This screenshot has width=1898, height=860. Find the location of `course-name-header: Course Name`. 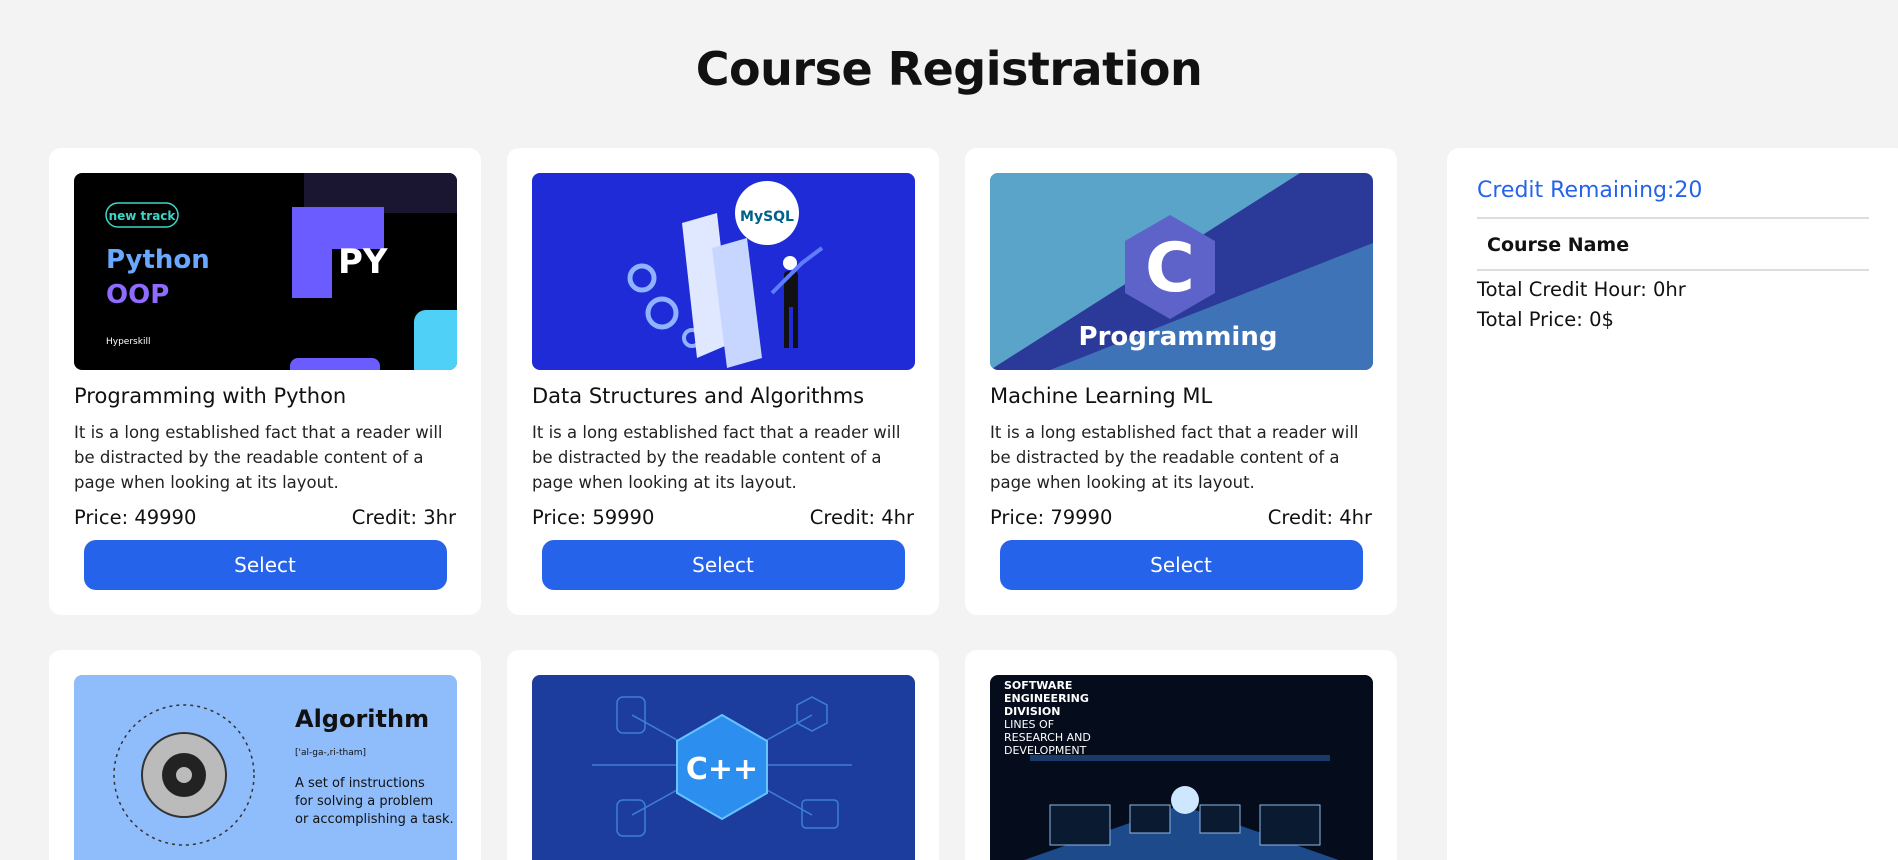

course-name-header: Course Name is located at coordinates (1558, 245).